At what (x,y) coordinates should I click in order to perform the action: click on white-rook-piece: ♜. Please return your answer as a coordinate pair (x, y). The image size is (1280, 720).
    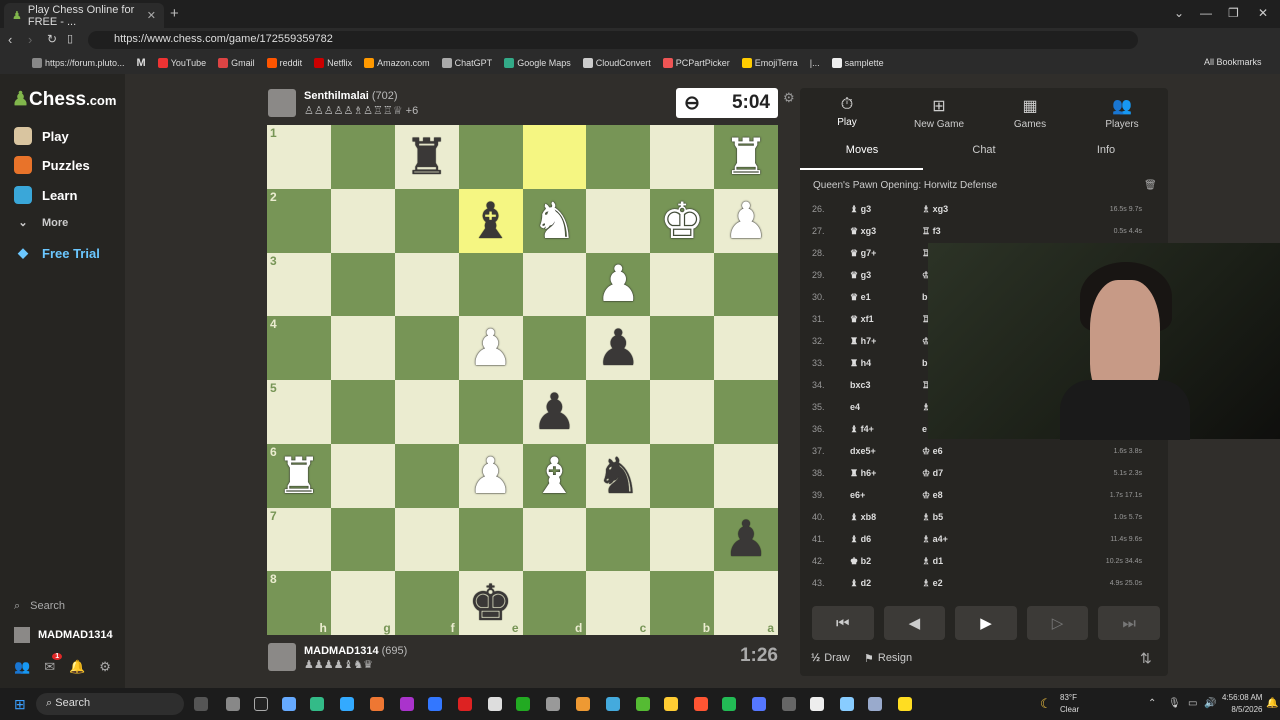
    Looking at the image, I should click on (299, 476).